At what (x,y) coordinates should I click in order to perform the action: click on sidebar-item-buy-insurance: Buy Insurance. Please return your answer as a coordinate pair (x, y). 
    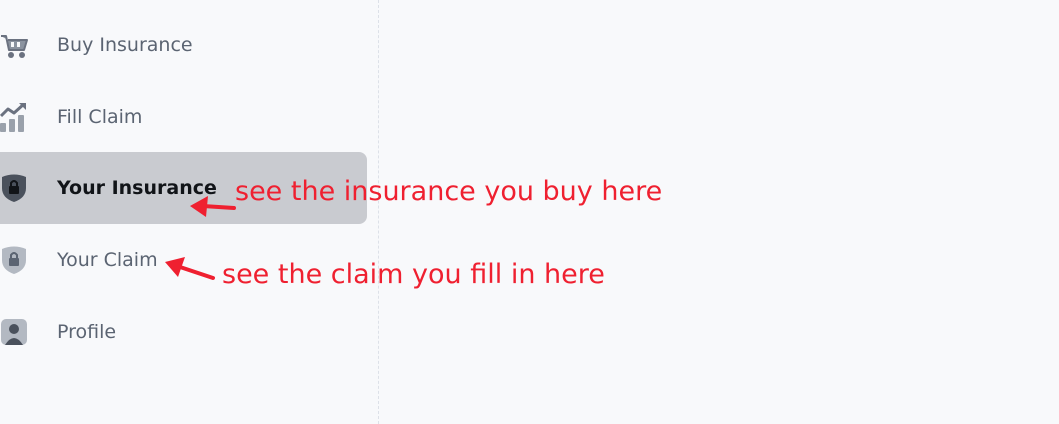
    Looking at the image, I should click on (183, 45).